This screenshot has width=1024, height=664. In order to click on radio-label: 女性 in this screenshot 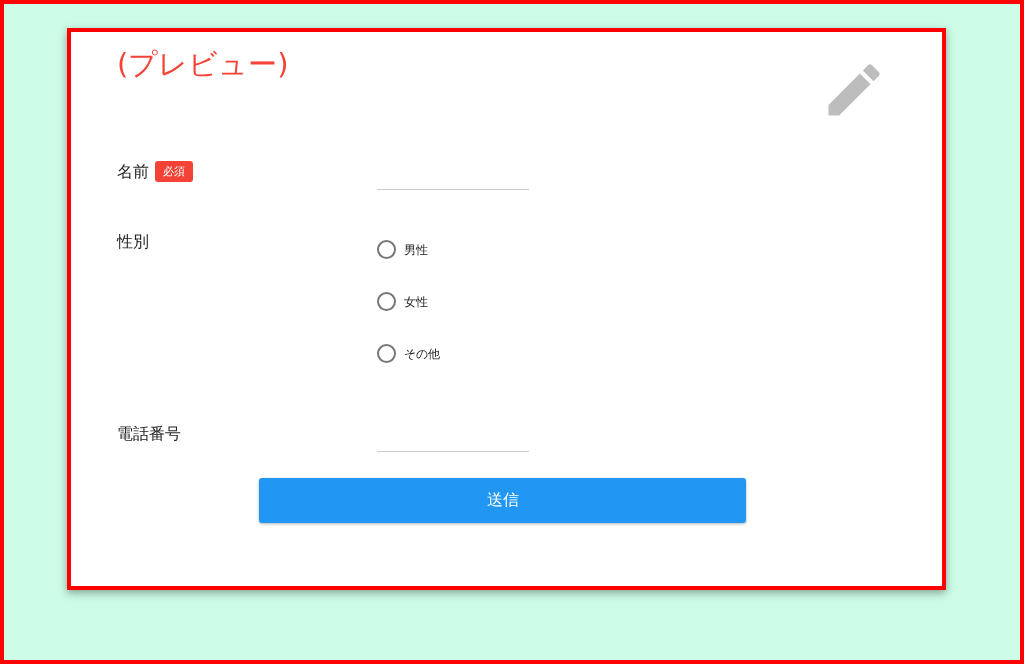, I will do `click(416, 302)`.